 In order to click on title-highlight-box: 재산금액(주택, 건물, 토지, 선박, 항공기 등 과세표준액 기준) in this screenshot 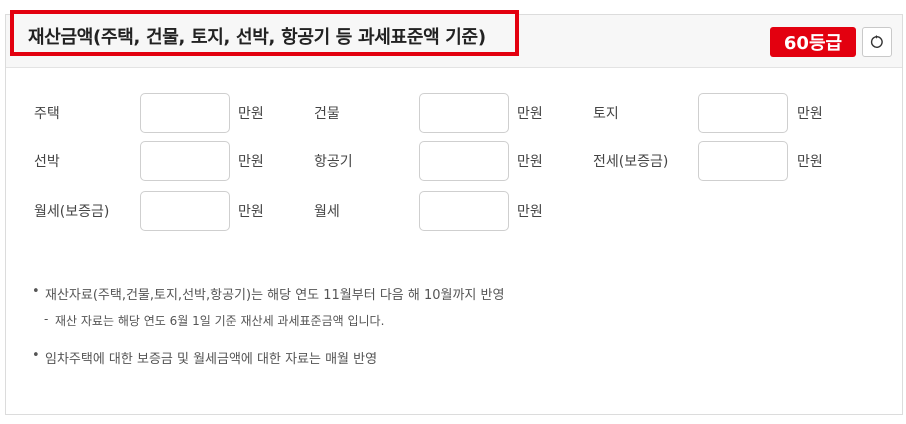, I will do `click(264, 33)`.